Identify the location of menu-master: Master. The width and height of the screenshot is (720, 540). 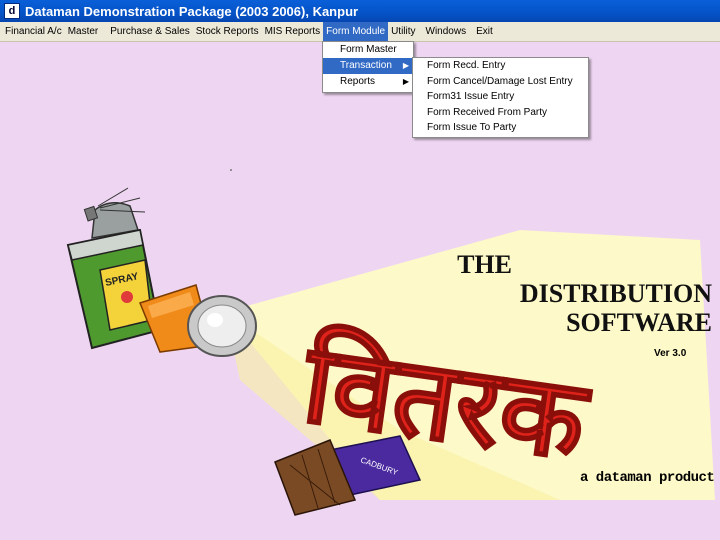
(83, 31).